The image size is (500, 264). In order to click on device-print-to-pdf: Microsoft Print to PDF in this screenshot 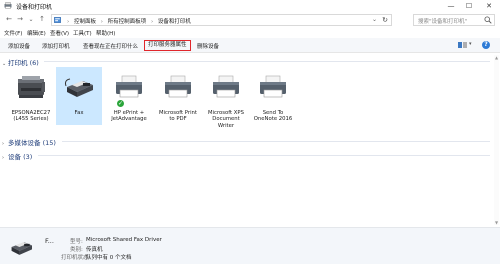, I will do `click(178, 96)`.